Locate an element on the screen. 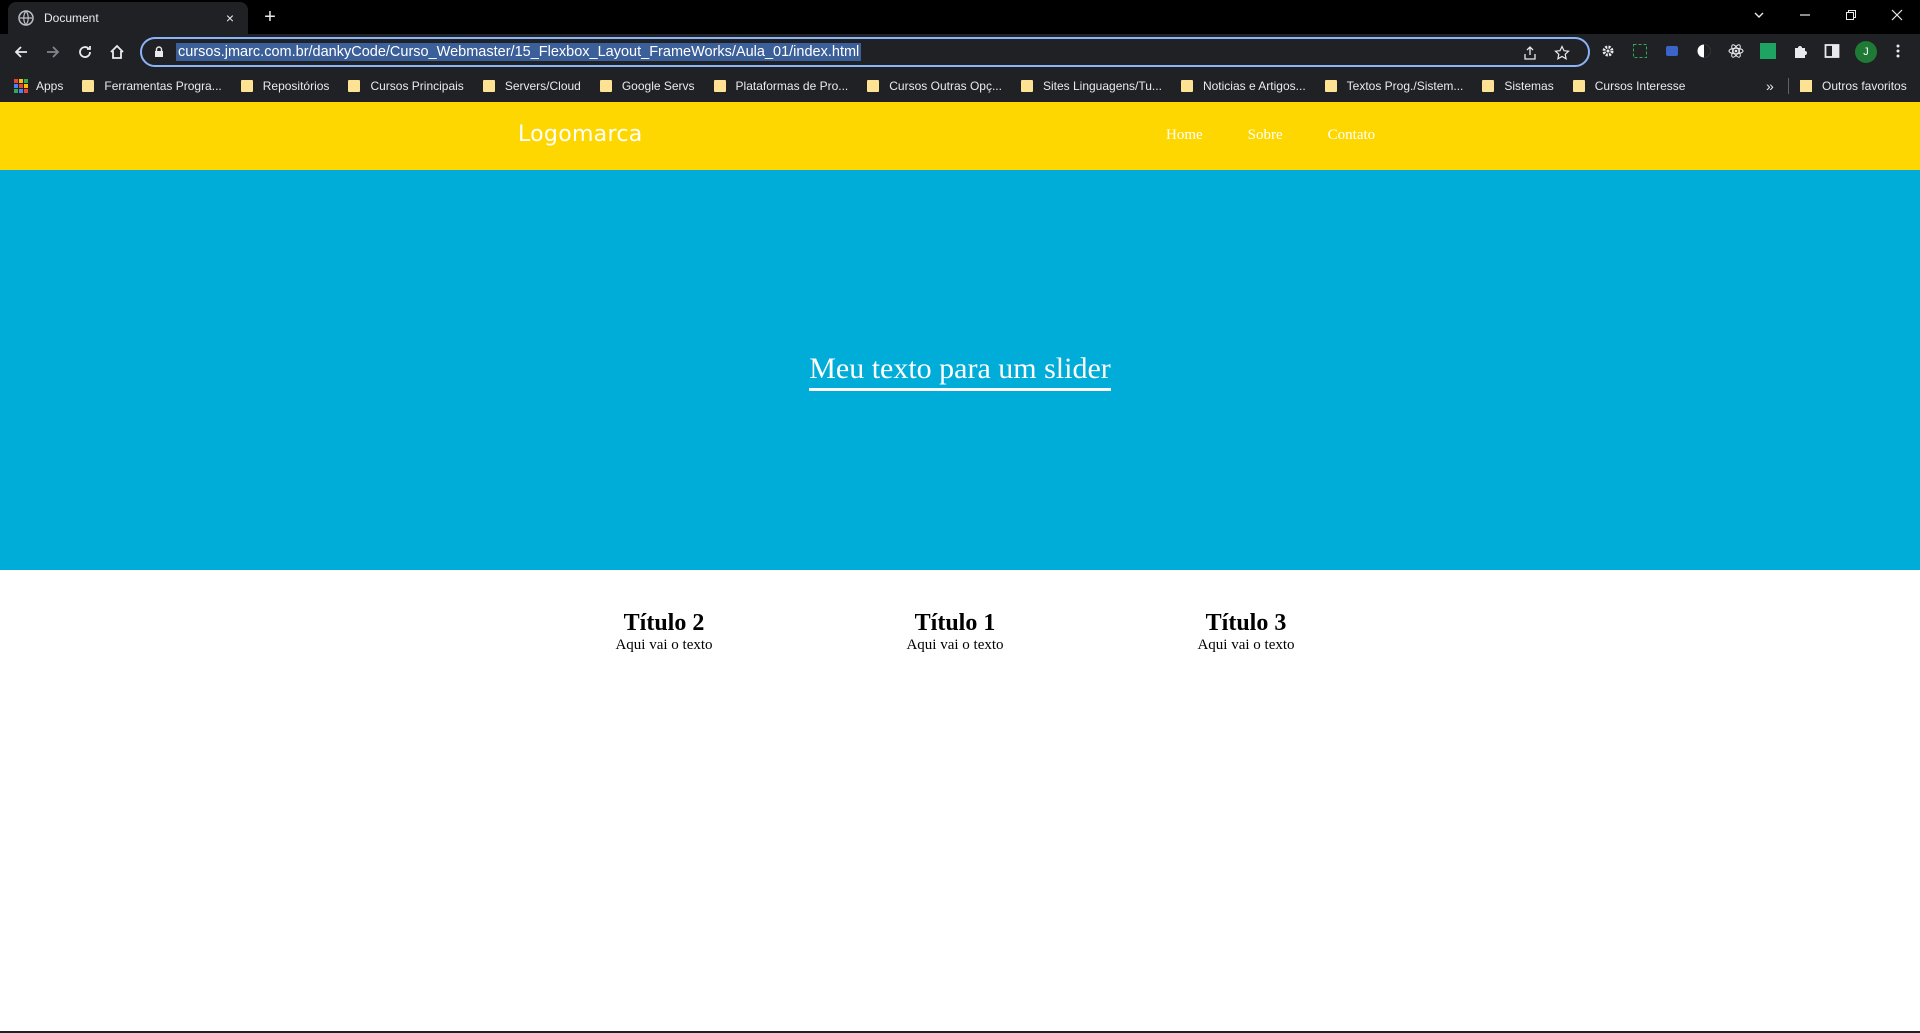 The image size is (1920, 1033). tab-search-button is located at coordinates (1759, 15).